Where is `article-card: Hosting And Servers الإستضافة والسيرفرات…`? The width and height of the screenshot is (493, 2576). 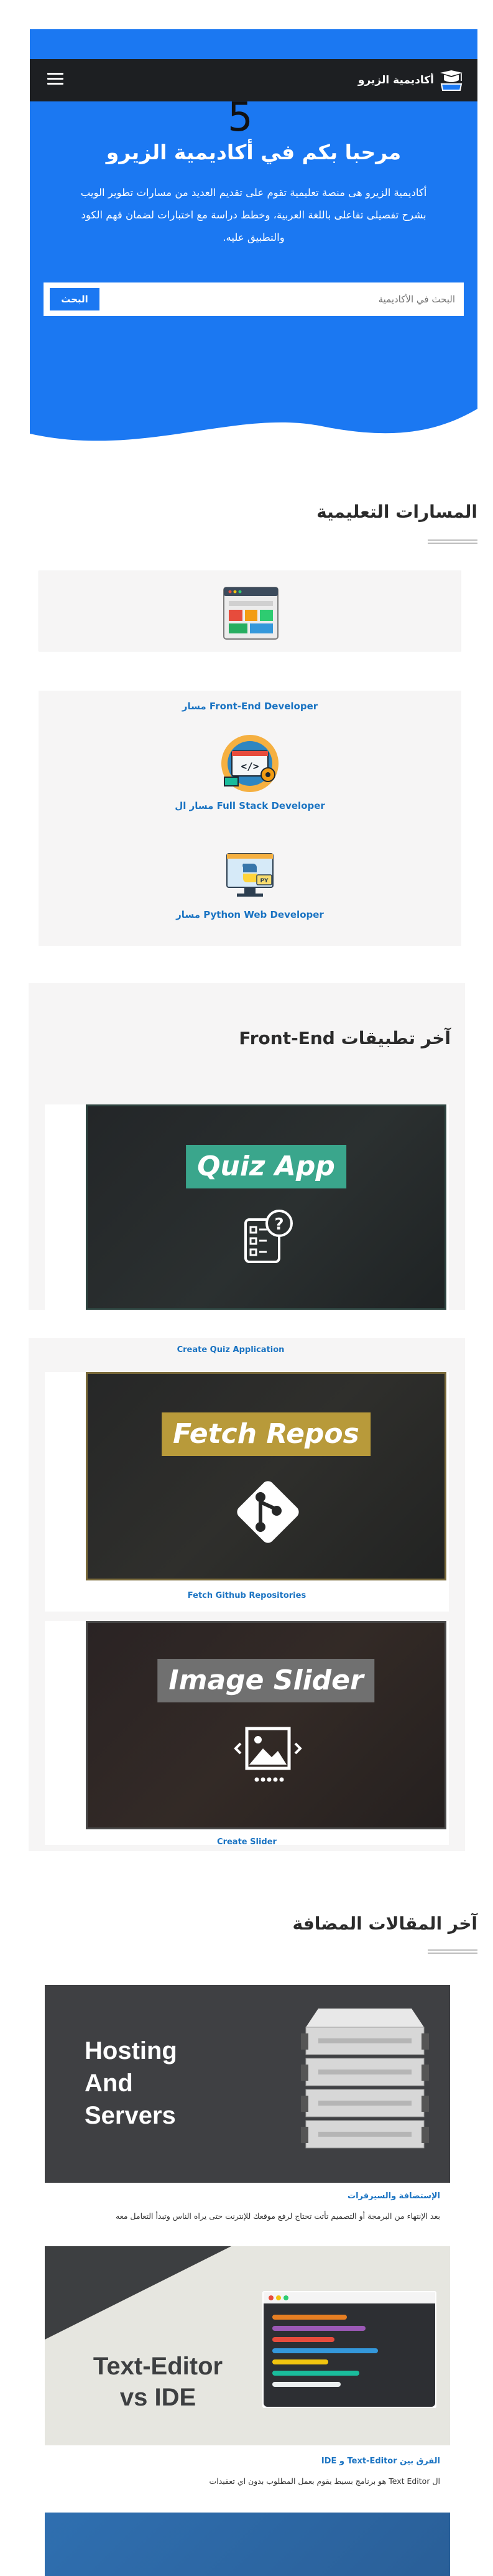 article-card: Hosting And Servers الإستضافة والسيرفرات… is located at coordinates (247, 2111).